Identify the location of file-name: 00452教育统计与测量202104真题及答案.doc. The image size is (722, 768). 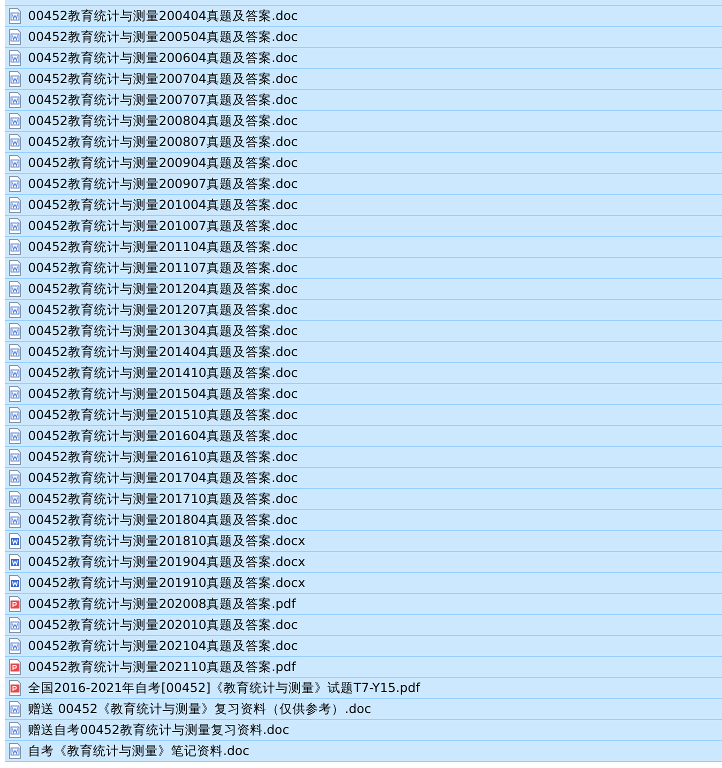
(163, 646).